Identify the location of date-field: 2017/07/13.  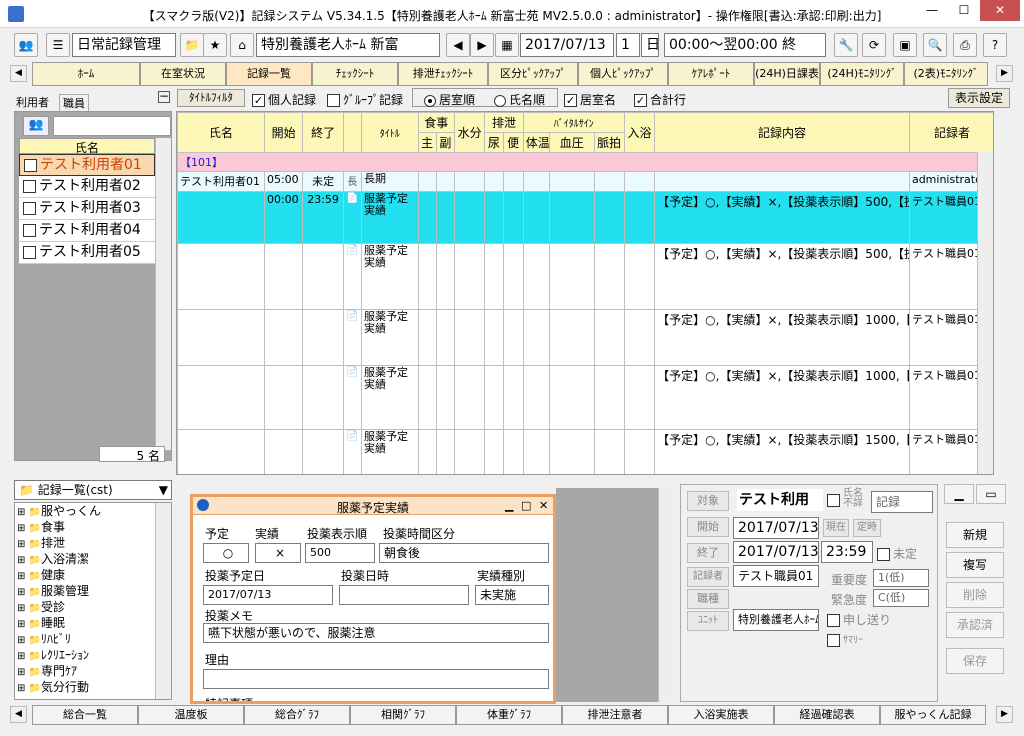
(567, 45).